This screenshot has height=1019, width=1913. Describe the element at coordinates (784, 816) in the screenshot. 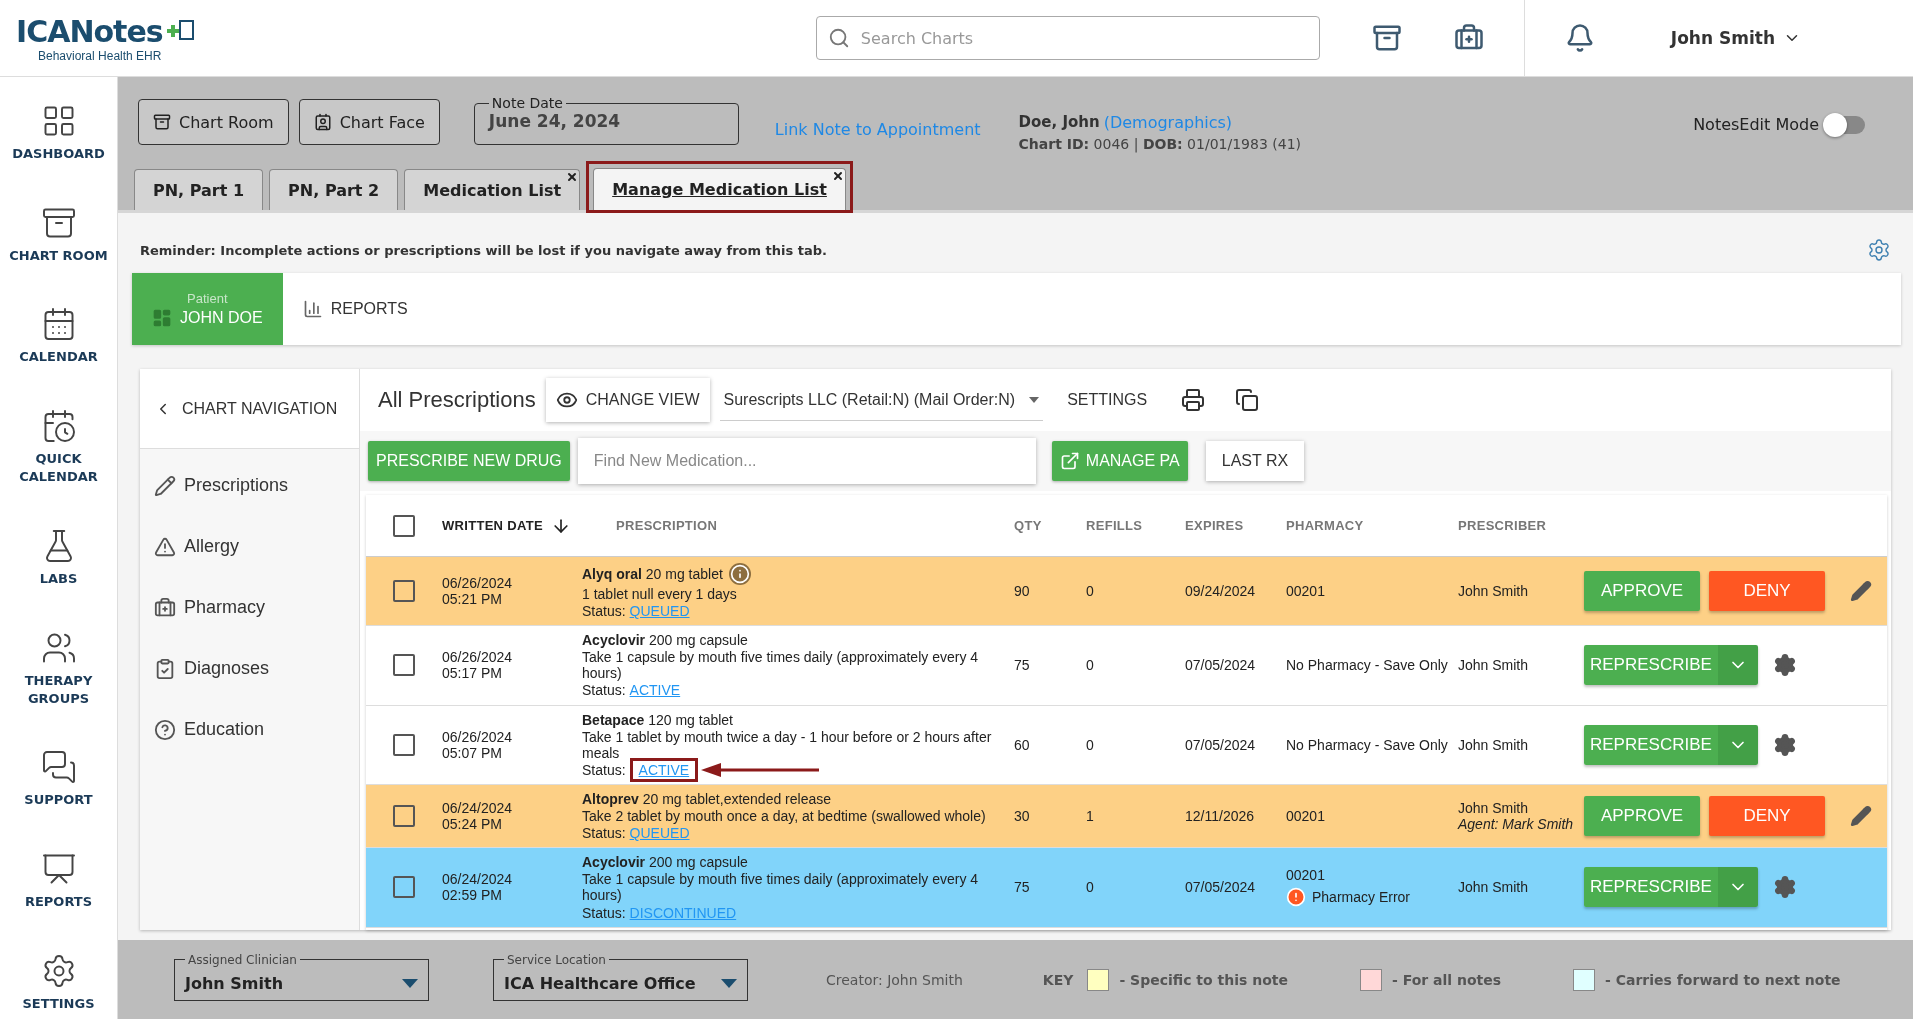

I see `sig-text: Take 2 tablet by mouth once a day, at bedtime (swallowed whole)` at that location.